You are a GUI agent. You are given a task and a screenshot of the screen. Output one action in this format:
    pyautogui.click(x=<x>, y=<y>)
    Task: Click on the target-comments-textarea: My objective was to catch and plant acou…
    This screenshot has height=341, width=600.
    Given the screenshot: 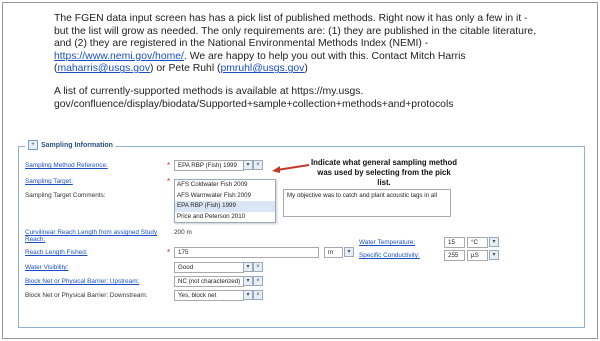 What is the action you would take?
    pyautogui.click(x=367, y=203)
    